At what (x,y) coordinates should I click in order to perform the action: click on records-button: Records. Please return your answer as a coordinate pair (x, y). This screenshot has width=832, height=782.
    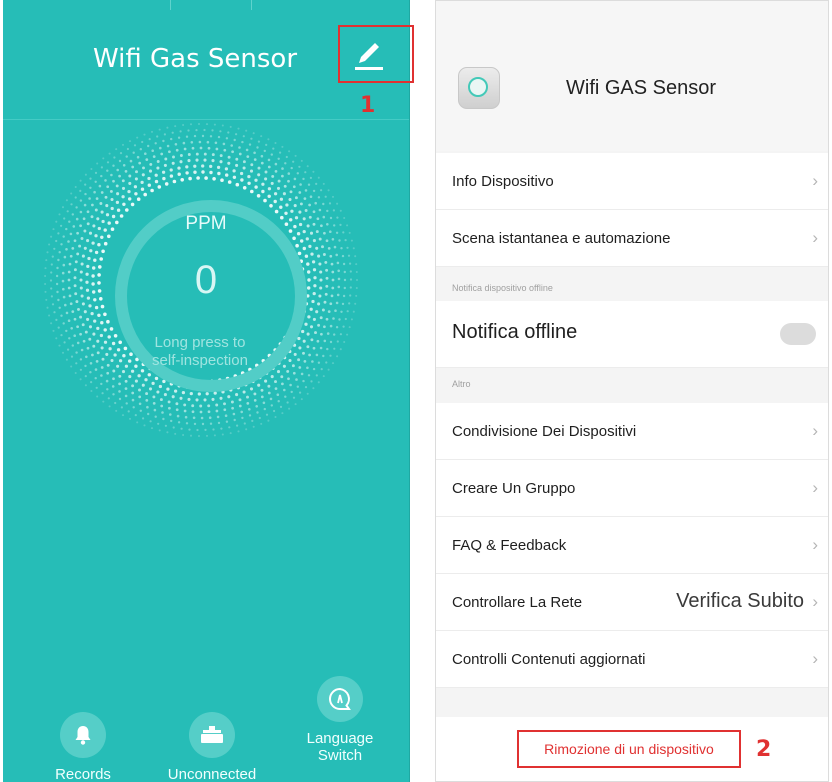
    Looking at the image, I should click on (83, 747).